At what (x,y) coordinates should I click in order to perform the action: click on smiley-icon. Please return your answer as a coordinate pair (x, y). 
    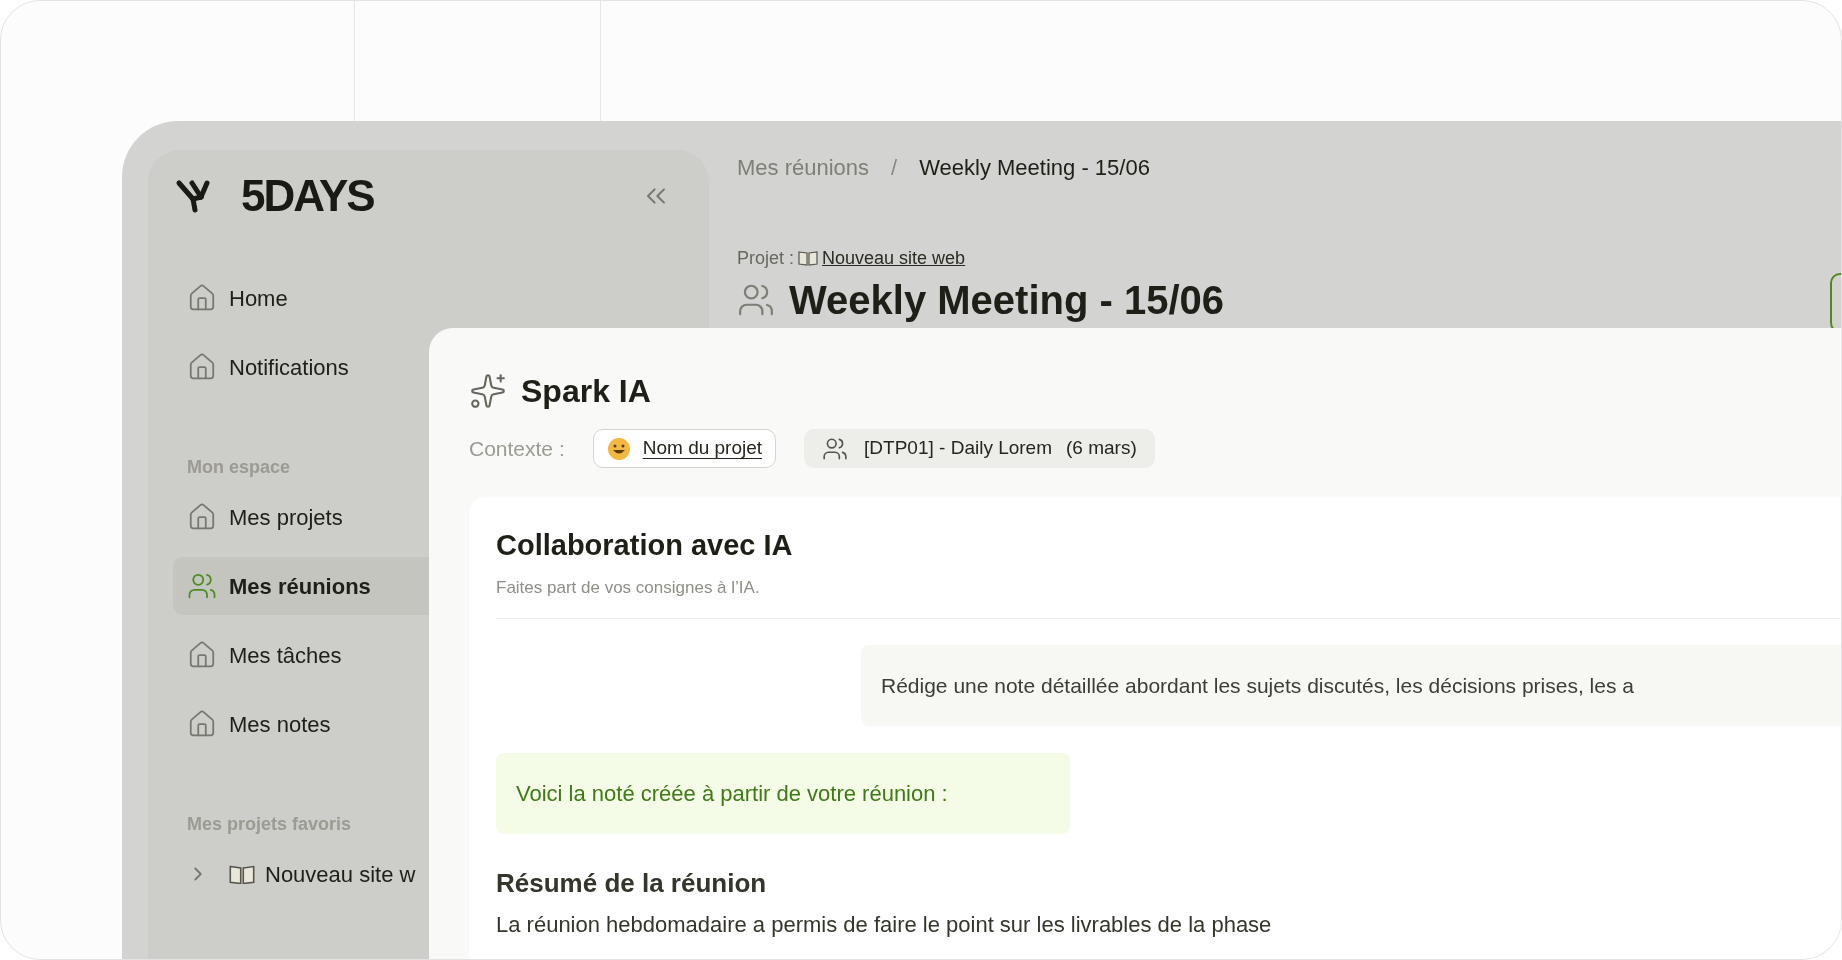
    Looking at the image, I should click on (618, 448).